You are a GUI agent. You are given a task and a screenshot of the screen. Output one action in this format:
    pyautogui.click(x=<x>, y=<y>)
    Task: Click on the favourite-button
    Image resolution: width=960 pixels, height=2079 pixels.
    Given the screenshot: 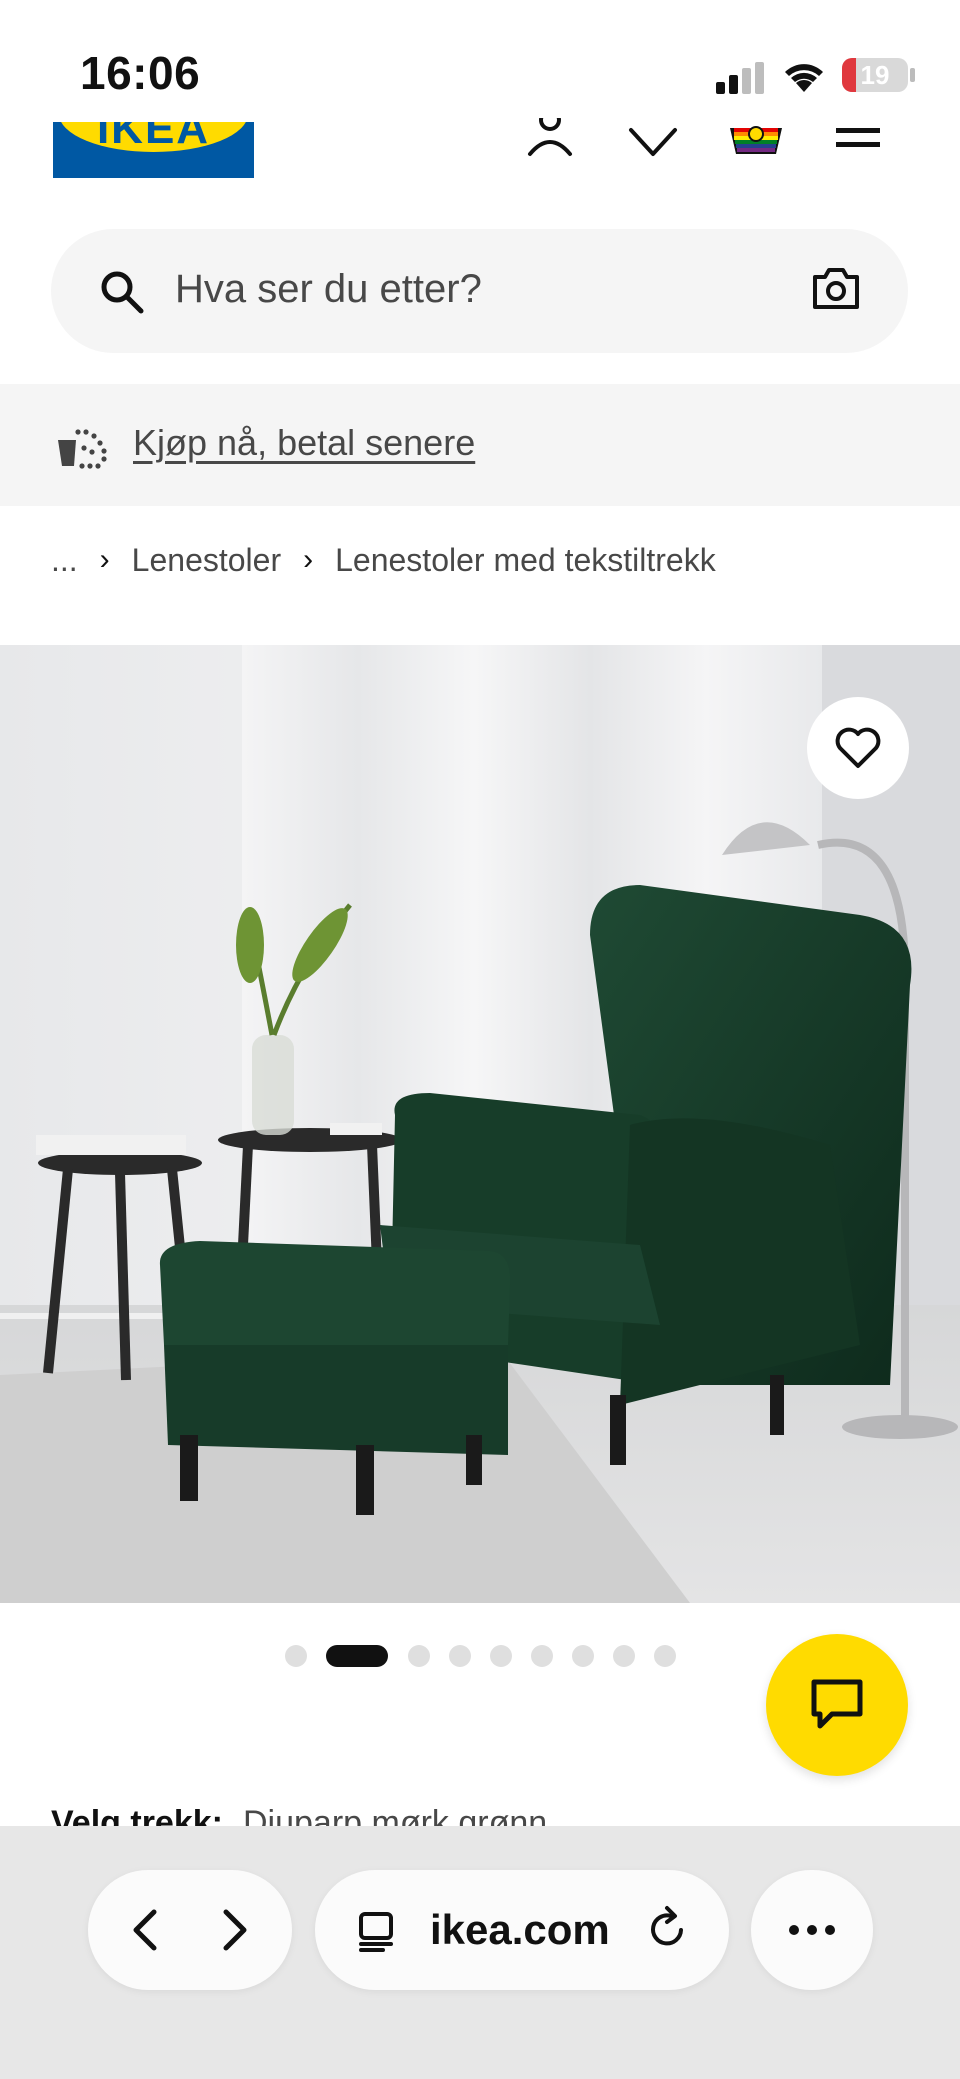 What is the action you would take?
    pyautogui.click(x=858, y=748)
    